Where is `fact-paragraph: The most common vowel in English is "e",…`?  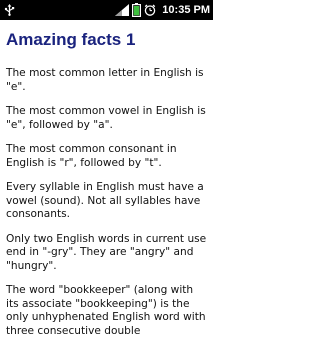 fact-paragraph: The most common vowel in English is "e",… is located at coordinates (106, 118).